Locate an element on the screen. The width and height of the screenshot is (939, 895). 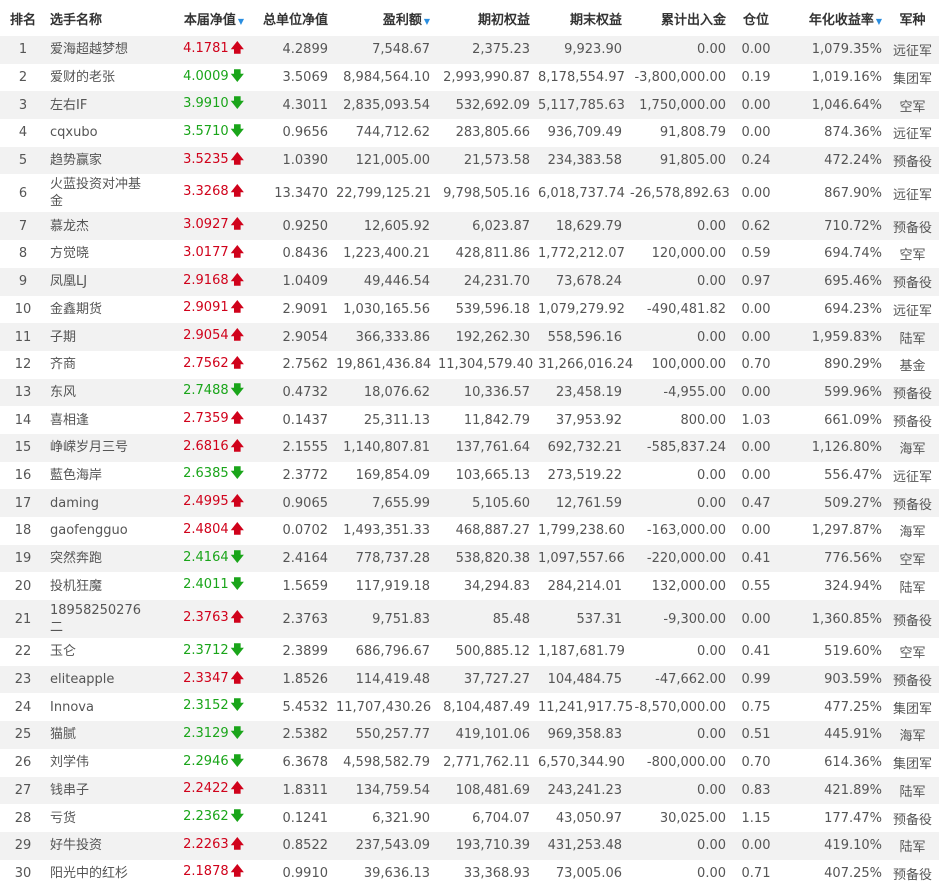
player-name-link: 趋势赢家 is located at coordinates (101, 160).